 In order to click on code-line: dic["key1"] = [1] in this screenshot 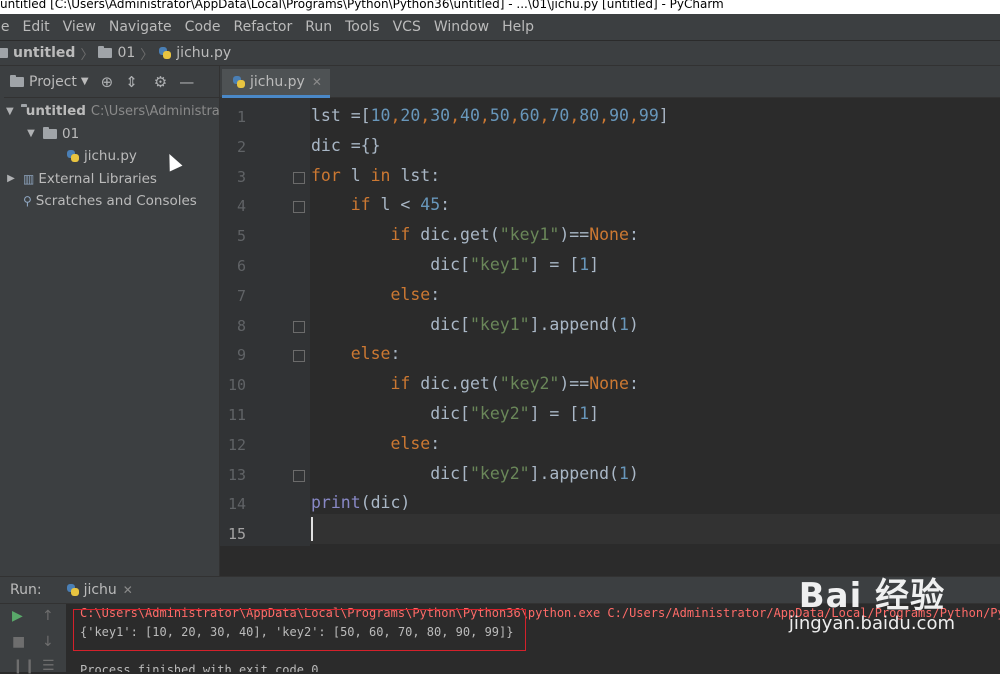, I will do `click(455, 264)`.